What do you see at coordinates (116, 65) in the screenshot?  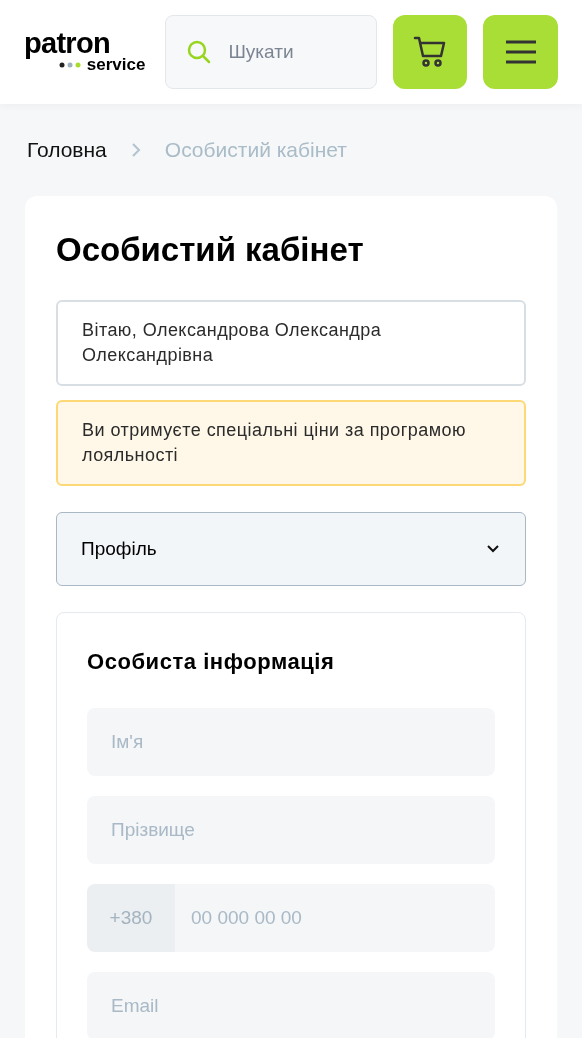 I see `logo-subtitle: service` at bounding box center [116, 65].